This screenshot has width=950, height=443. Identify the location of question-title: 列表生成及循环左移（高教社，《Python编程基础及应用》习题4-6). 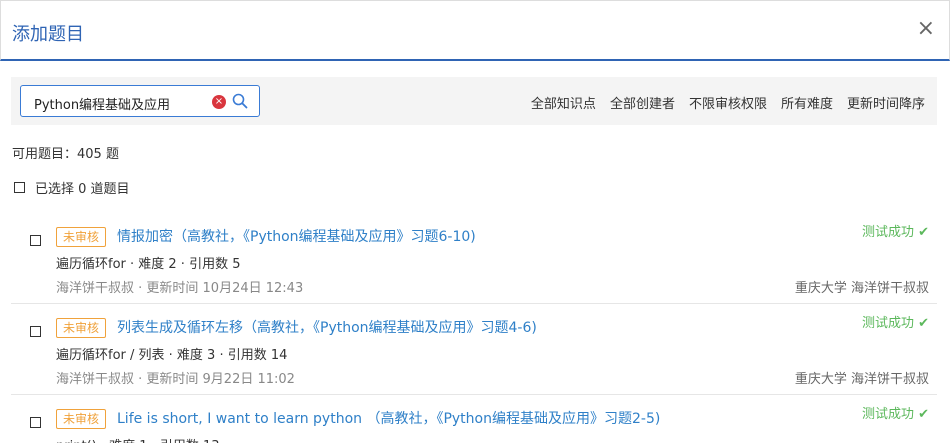
(327, 328).